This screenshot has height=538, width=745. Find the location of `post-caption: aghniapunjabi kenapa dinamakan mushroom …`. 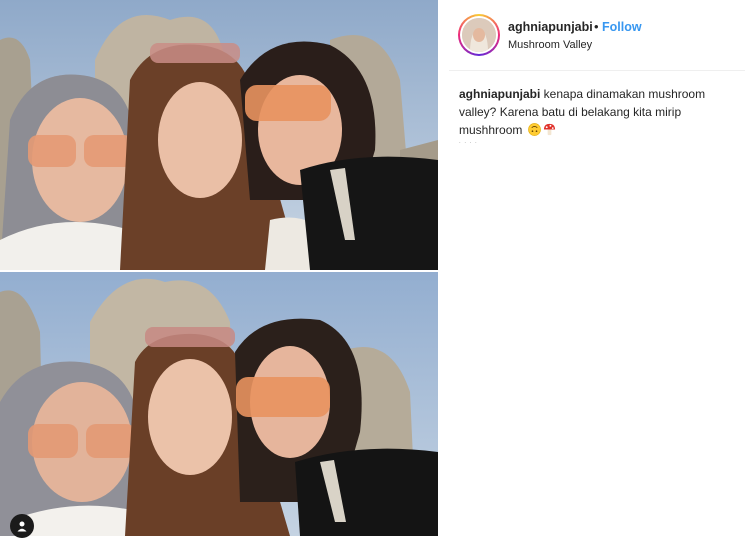

post-caption: aghniapunjabi kenapa dinamakan mushroom … is located at coordinates (599, 112).